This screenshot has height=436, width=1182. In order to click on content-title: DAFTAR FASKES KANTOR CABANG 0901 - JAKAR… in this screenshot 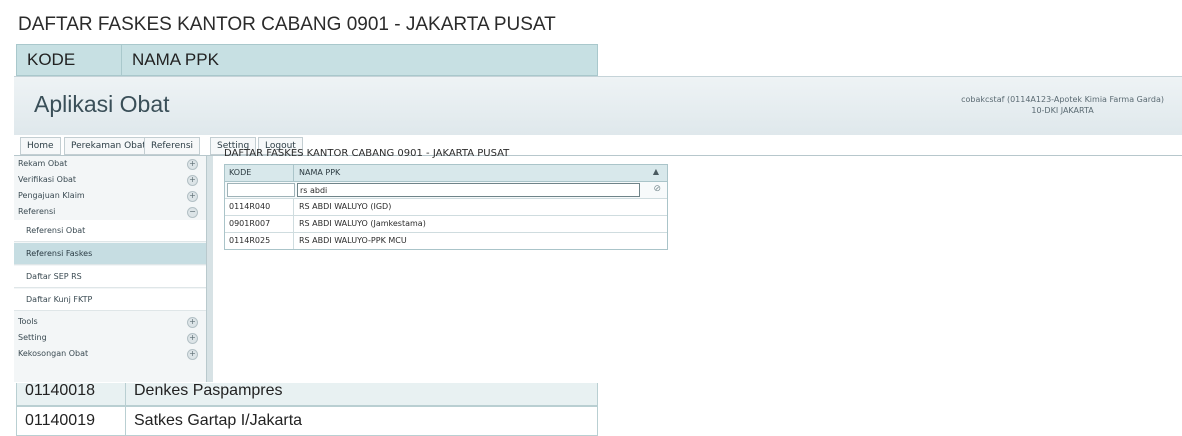, I will do `click(367, 153)`.